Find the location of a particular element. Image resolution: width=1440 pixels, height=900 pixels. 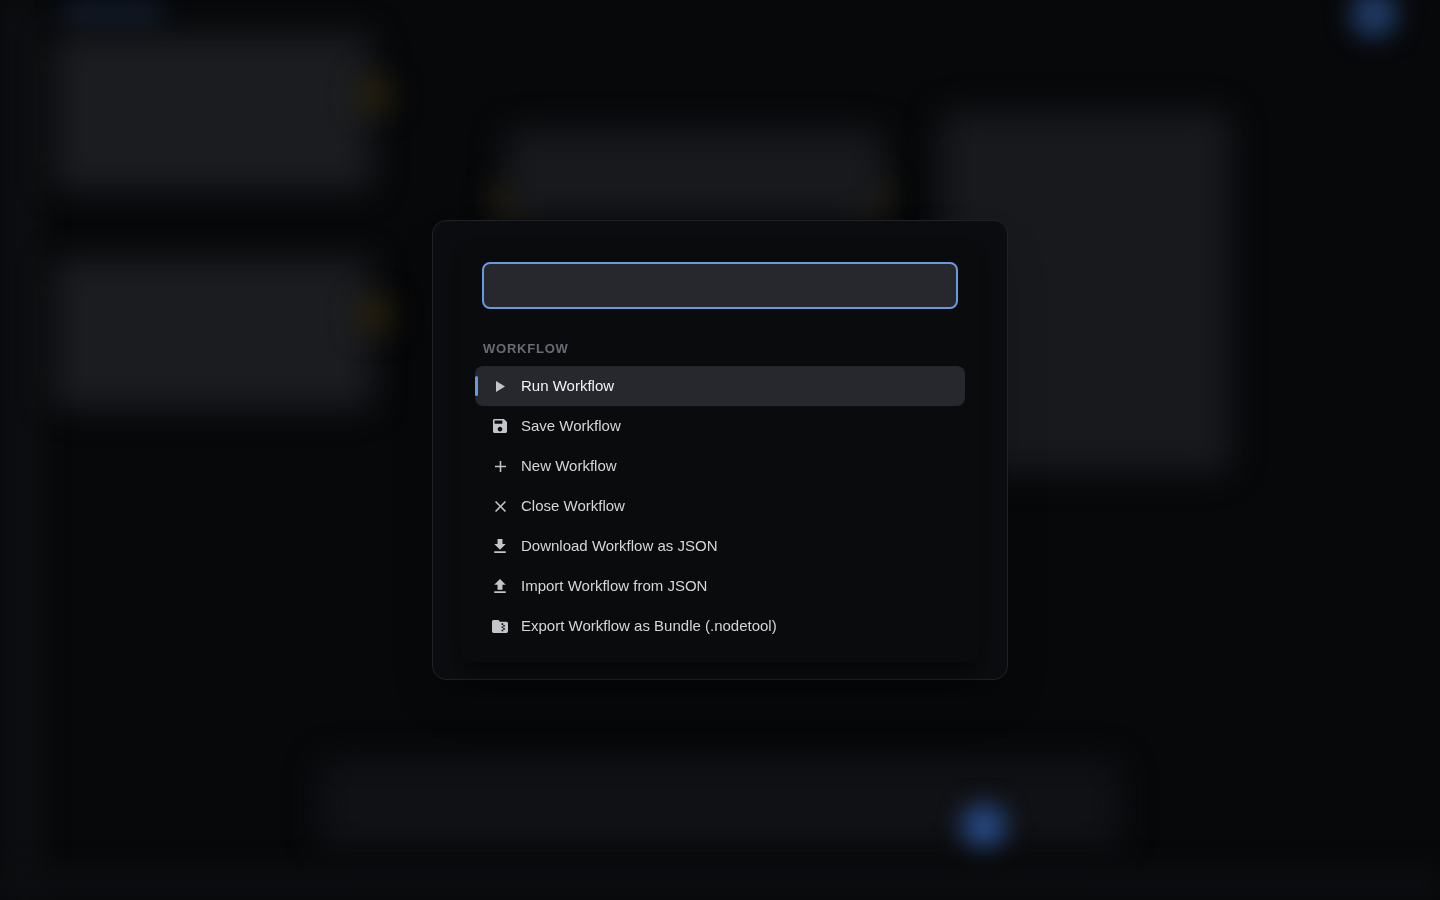

menu-item: Save Workflow is located at coordinates (720, 426).